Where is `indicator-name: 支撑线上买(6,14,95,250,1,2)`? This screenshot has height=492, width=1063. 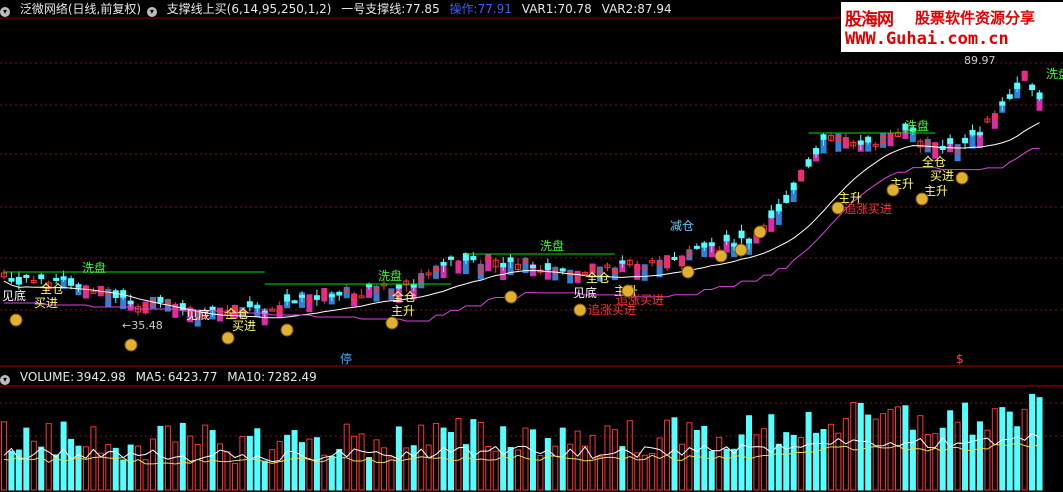 indicator-name: 支撑线上买(6,14,95,250,1,2) is located at coordinates (249, 9).